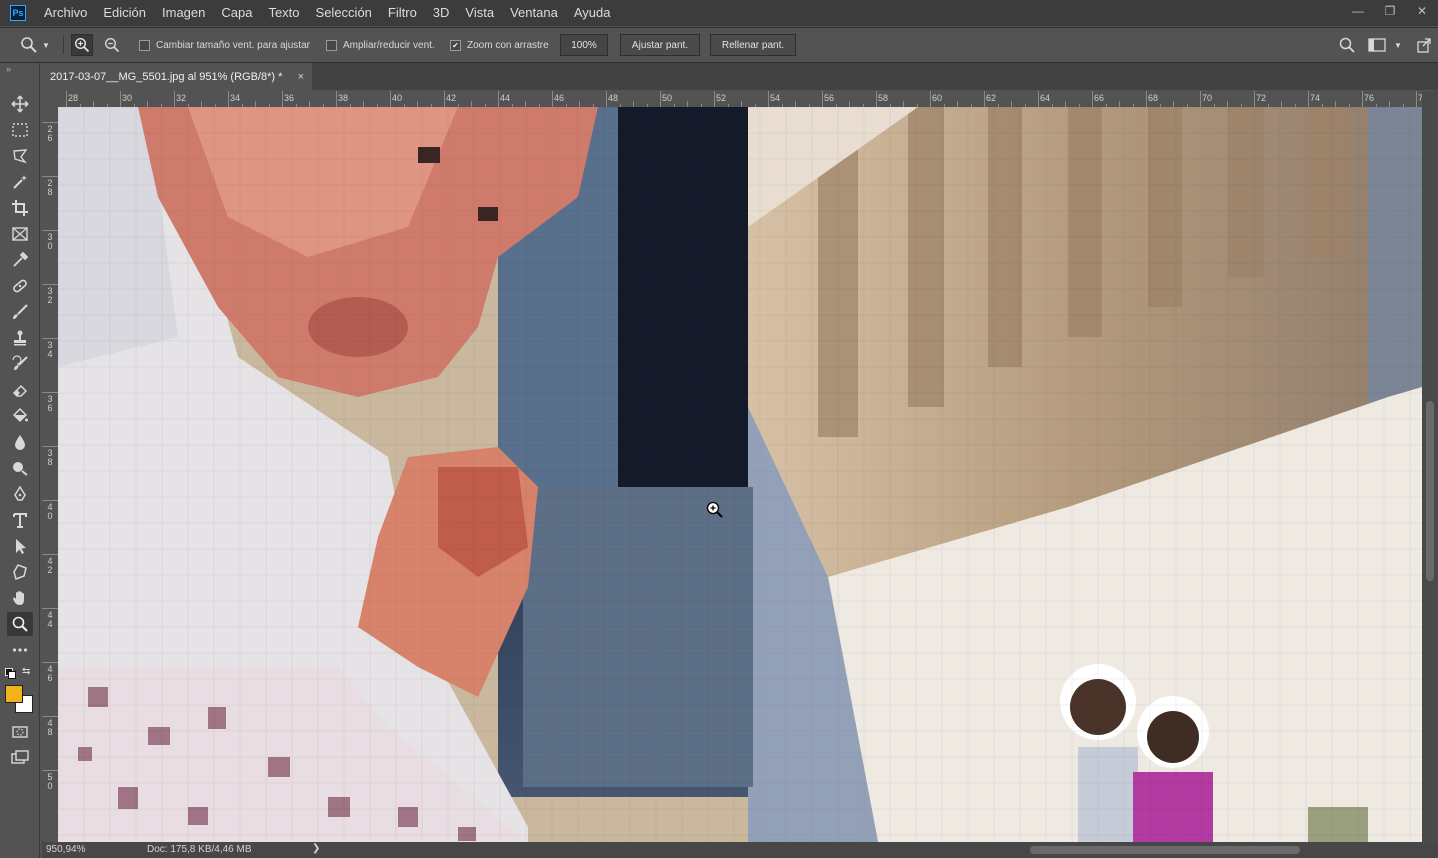 The height and width of the screenshot is (858, 1438). Describe the element at coordinates (18, 13) in the screenshot. I see `photoshop-logo-icon: Ps` at that location.